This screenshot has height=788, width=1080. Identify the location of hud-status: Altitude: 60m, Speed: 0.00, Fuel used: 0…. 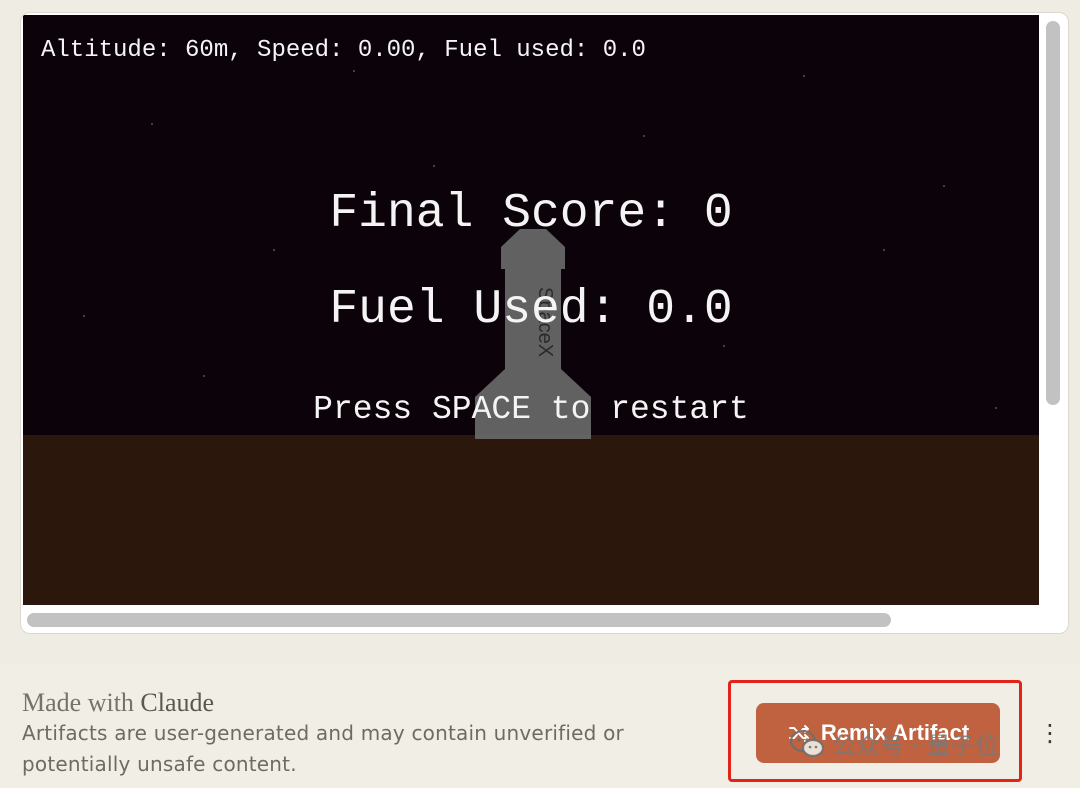
(343, 50).